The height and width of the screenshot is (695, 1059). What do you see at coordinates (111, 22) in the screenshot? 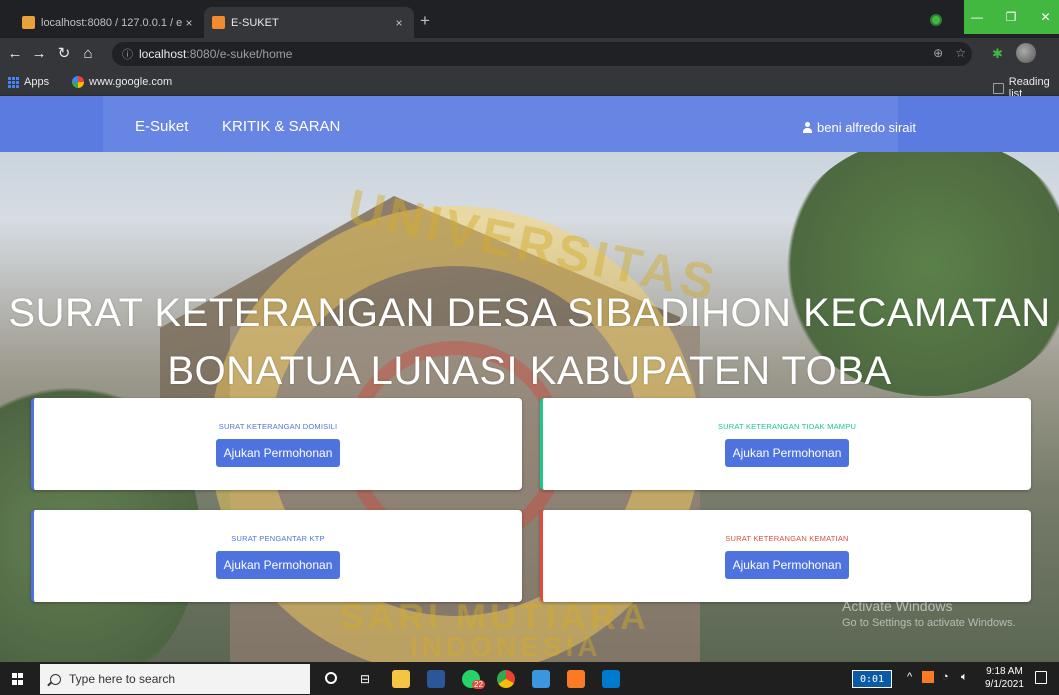
I see `tab-title: localhost:8080 / 127.0.0.1 / esura` at bounding box center [111, 22].